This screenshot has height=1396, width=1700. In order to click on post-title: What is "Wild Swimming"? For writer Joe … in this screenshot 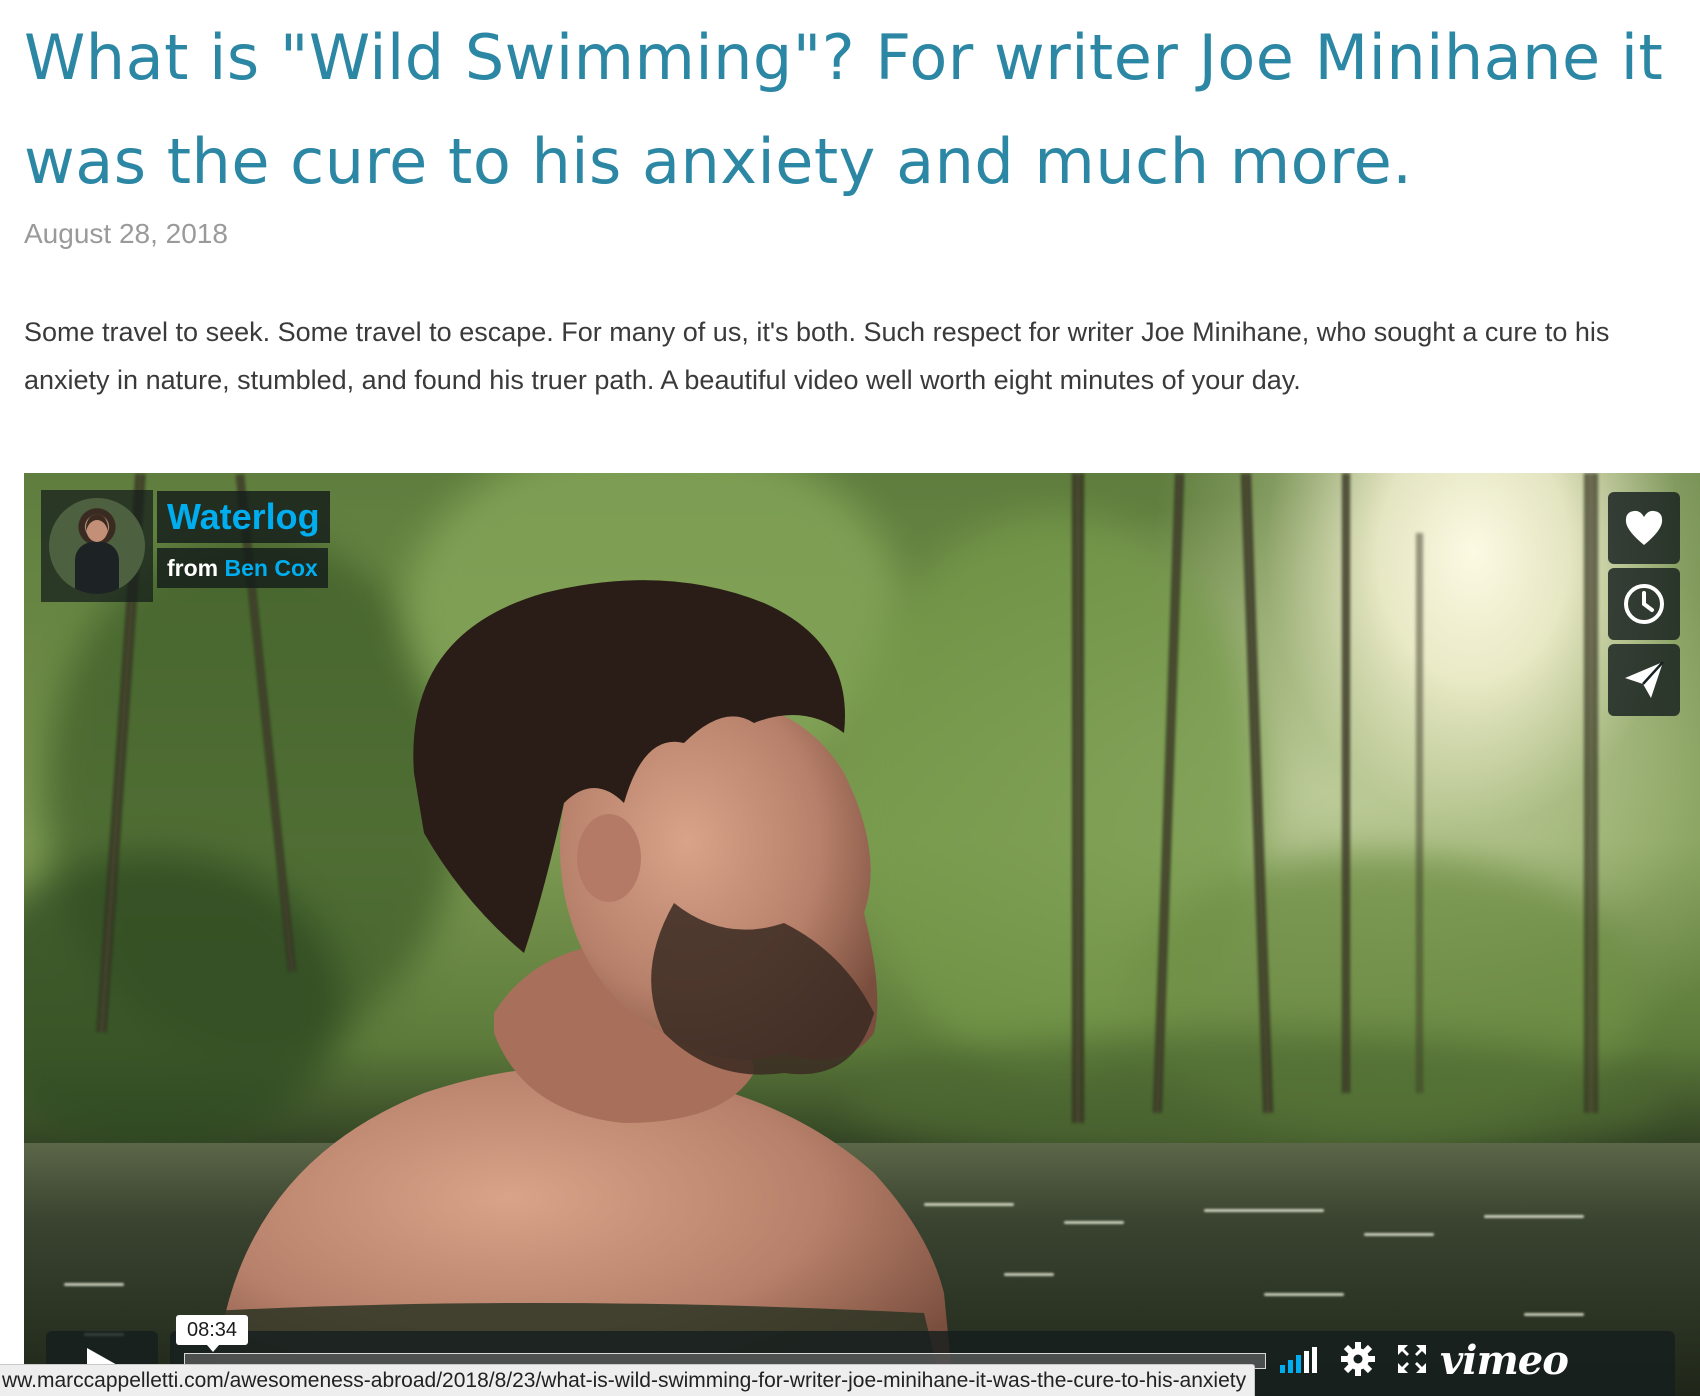, I will do `click(844, 110)`.